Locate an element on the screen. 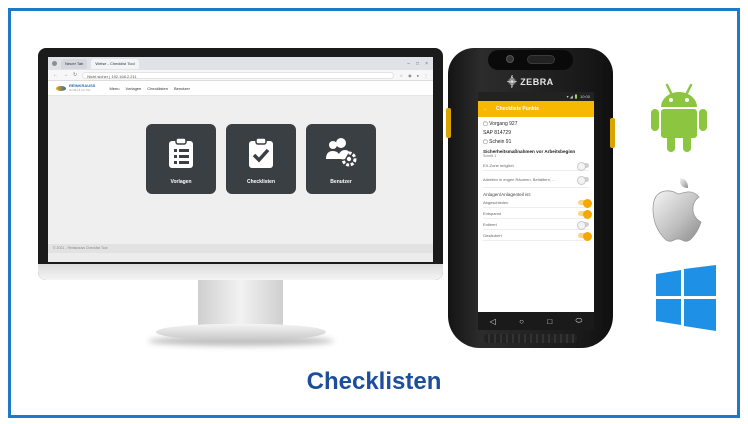 The height and width of the screenshot is (424, 748). status-bar: ▾ ◢ 🔋 10:00 is located at coordinates (536, 96).